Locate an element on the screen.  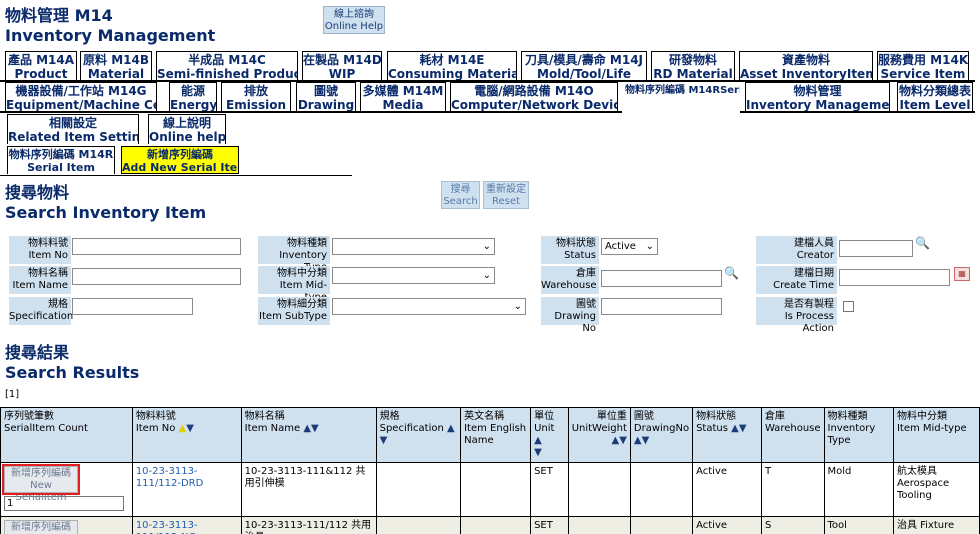
tab-asset-inventory: 資產物料 Asset InventoryItem is located at coordinates (806, 66).